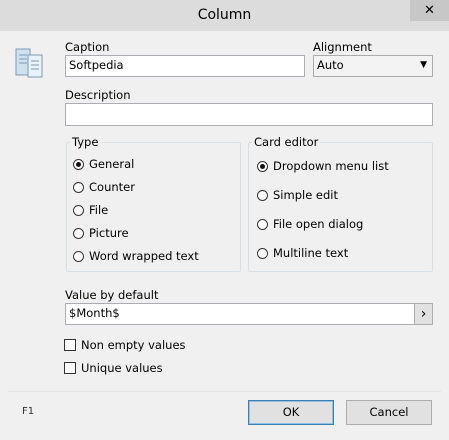  Describe the element at coordinates (330, 65) in the screenshot. I see `alignment-value: Auto` at that location.